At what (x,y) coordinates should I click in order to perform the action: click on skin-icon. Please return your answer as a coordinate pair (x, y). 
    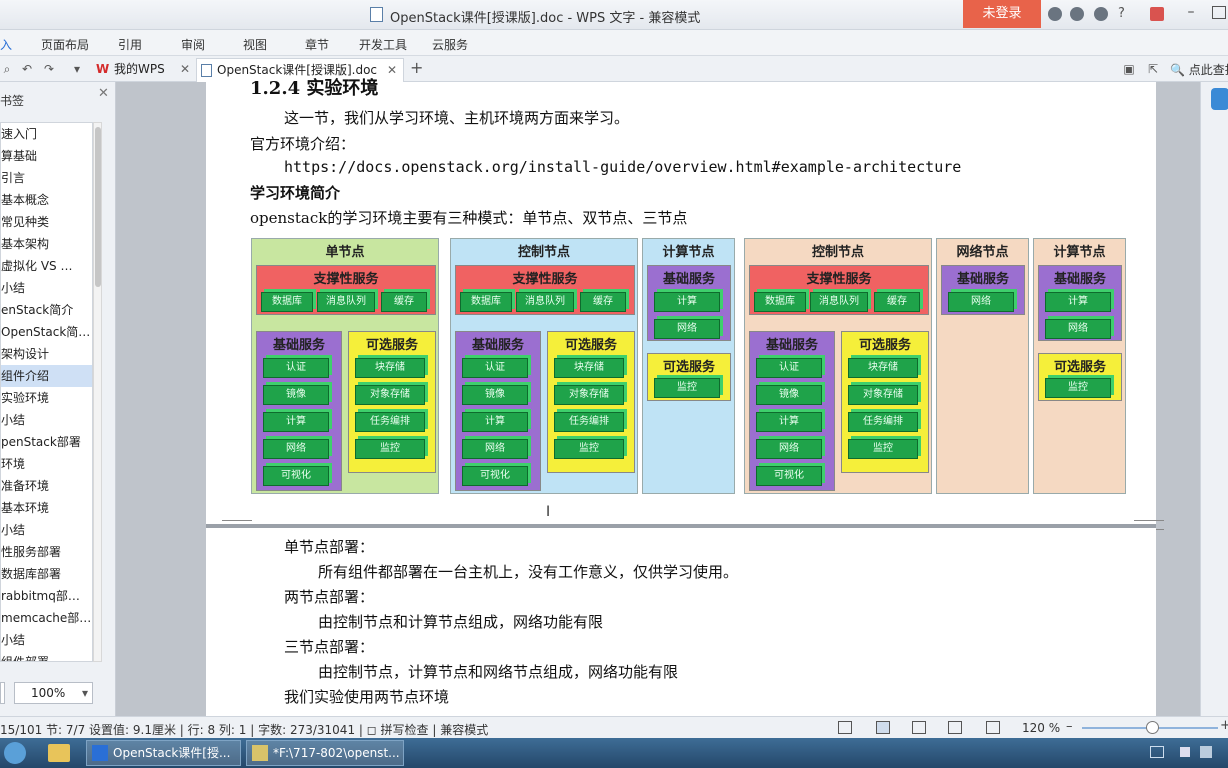
    Looking at the image, I should click on (1055, 14).